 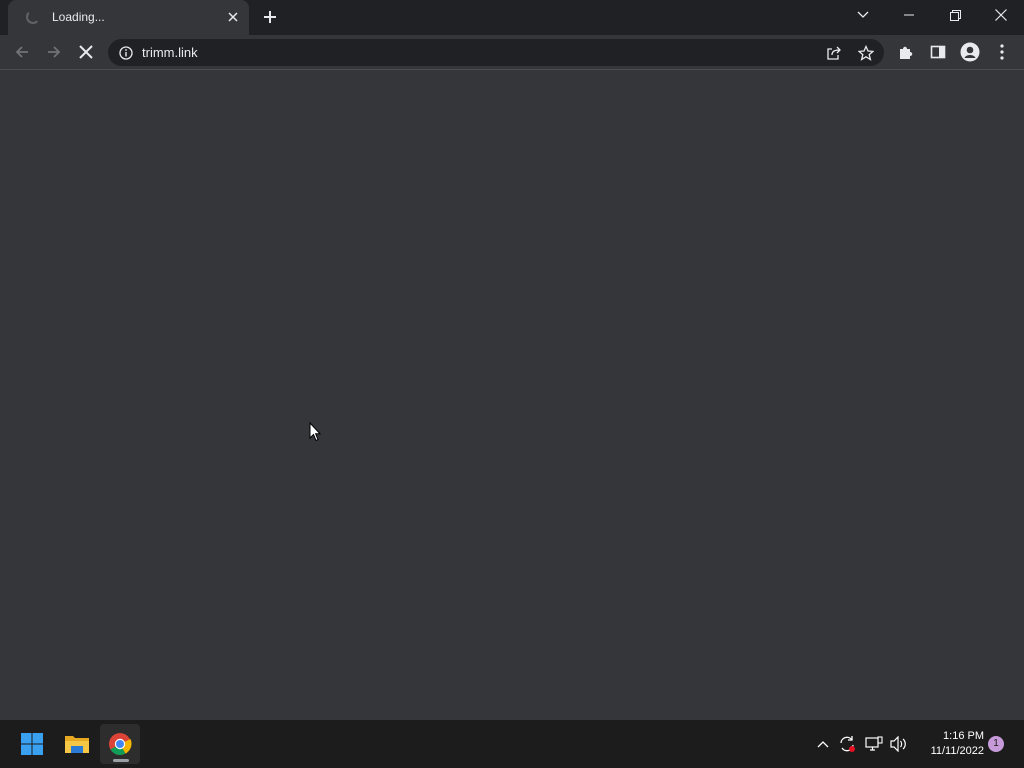 I want to click on file-explorer-button, so click(x=77, y=744).